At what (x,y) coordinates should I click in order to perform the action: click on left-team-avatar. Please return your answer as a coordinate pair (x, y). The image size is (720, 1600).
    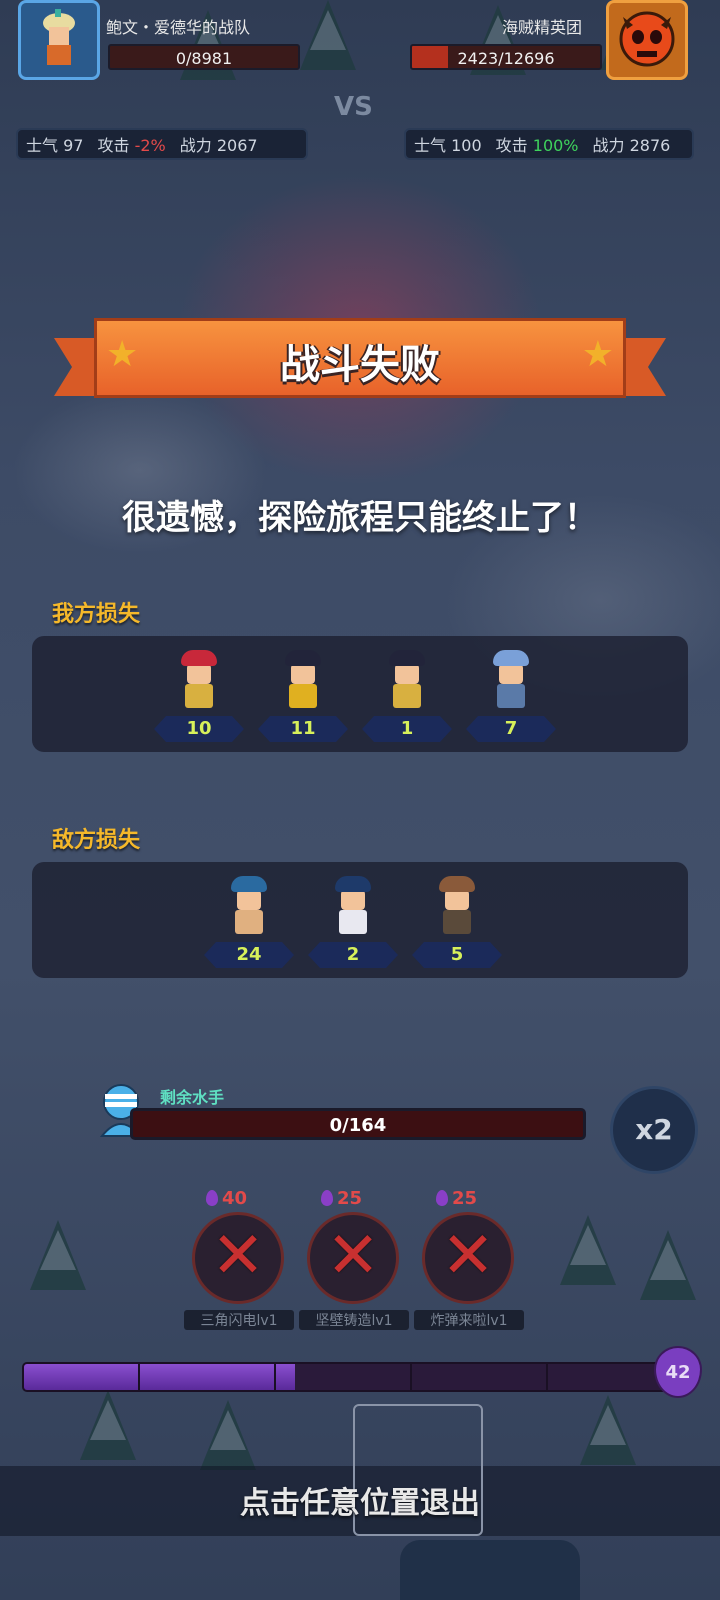
    Looking at the image, I should click on (59, 40).